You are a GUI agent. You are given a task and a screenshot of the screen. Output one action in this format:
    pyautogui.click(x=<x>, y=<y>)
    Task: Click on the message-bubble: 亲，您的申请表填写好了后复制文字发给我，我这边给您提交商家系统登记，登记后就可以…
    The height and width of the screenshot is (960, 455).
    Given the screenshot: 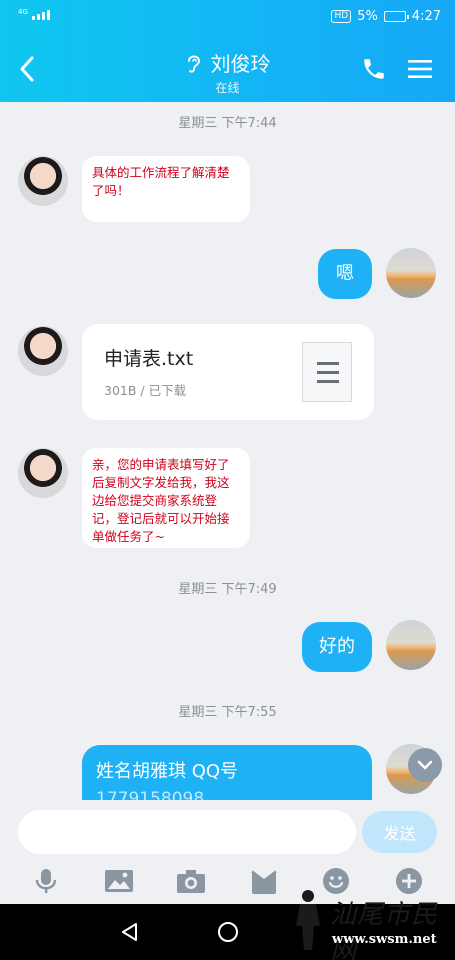 What is the action you would take?
    pyautogui.click(x=166, y=498)
    